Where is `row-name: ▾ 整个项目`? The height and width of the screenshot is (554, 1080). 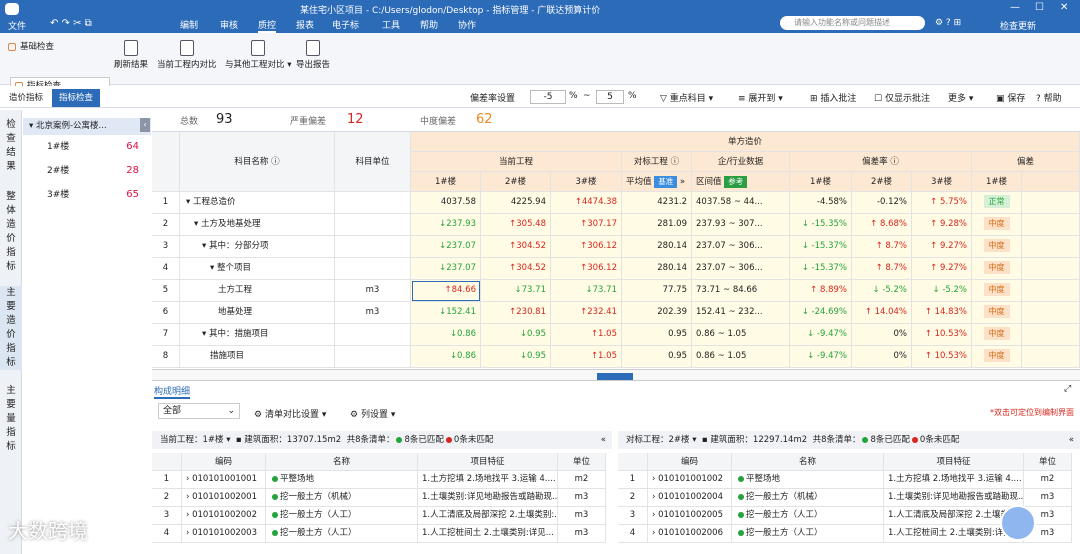
row-name: ▾ 整个项目 is located at coordinates (257, 269).